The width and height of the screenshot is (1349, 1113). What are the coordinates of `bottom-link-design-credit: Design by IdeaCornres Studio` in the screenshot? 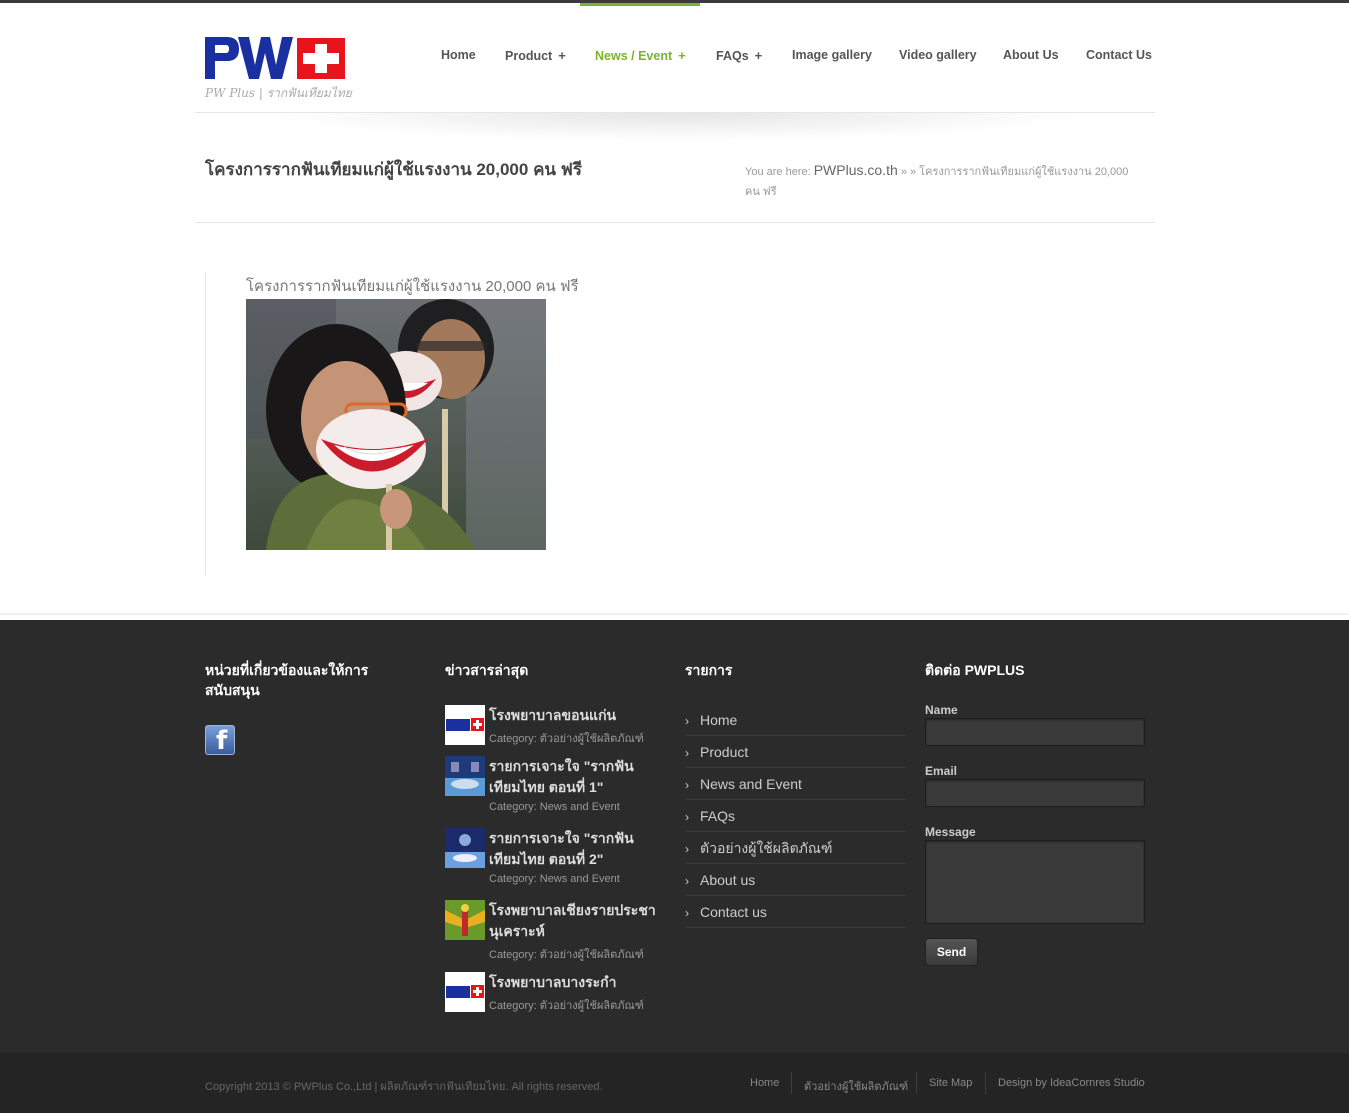 It's located at (1071, 1083).